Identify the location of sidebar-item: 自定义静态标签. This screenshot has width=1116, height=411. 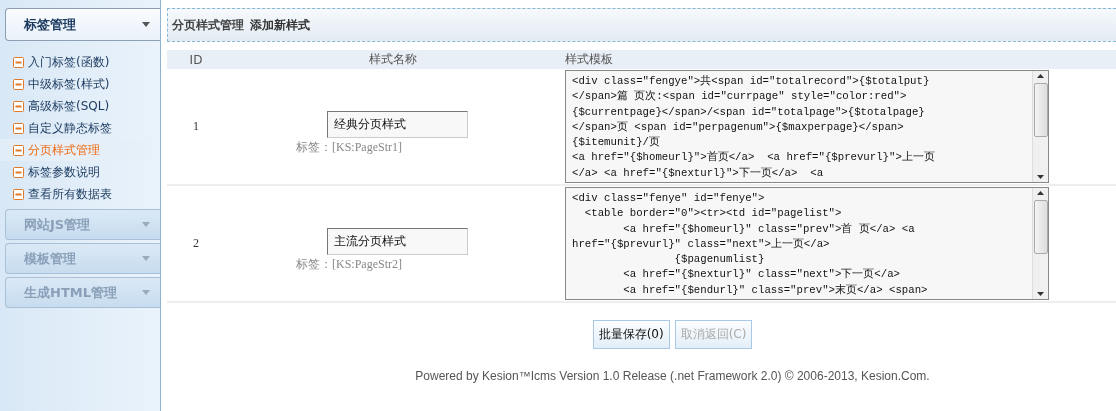
(80, 128).